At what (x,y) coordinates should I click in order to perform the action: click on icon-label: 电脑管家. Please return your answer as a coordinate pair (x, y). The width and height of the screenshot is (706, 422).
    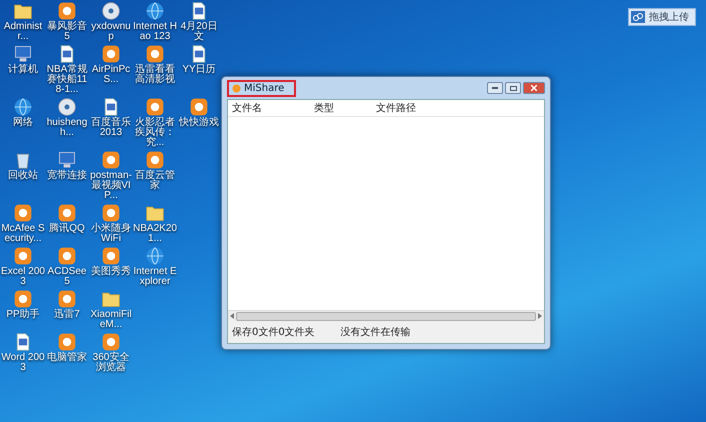
    Looking at the image, I should click on (67, 358).